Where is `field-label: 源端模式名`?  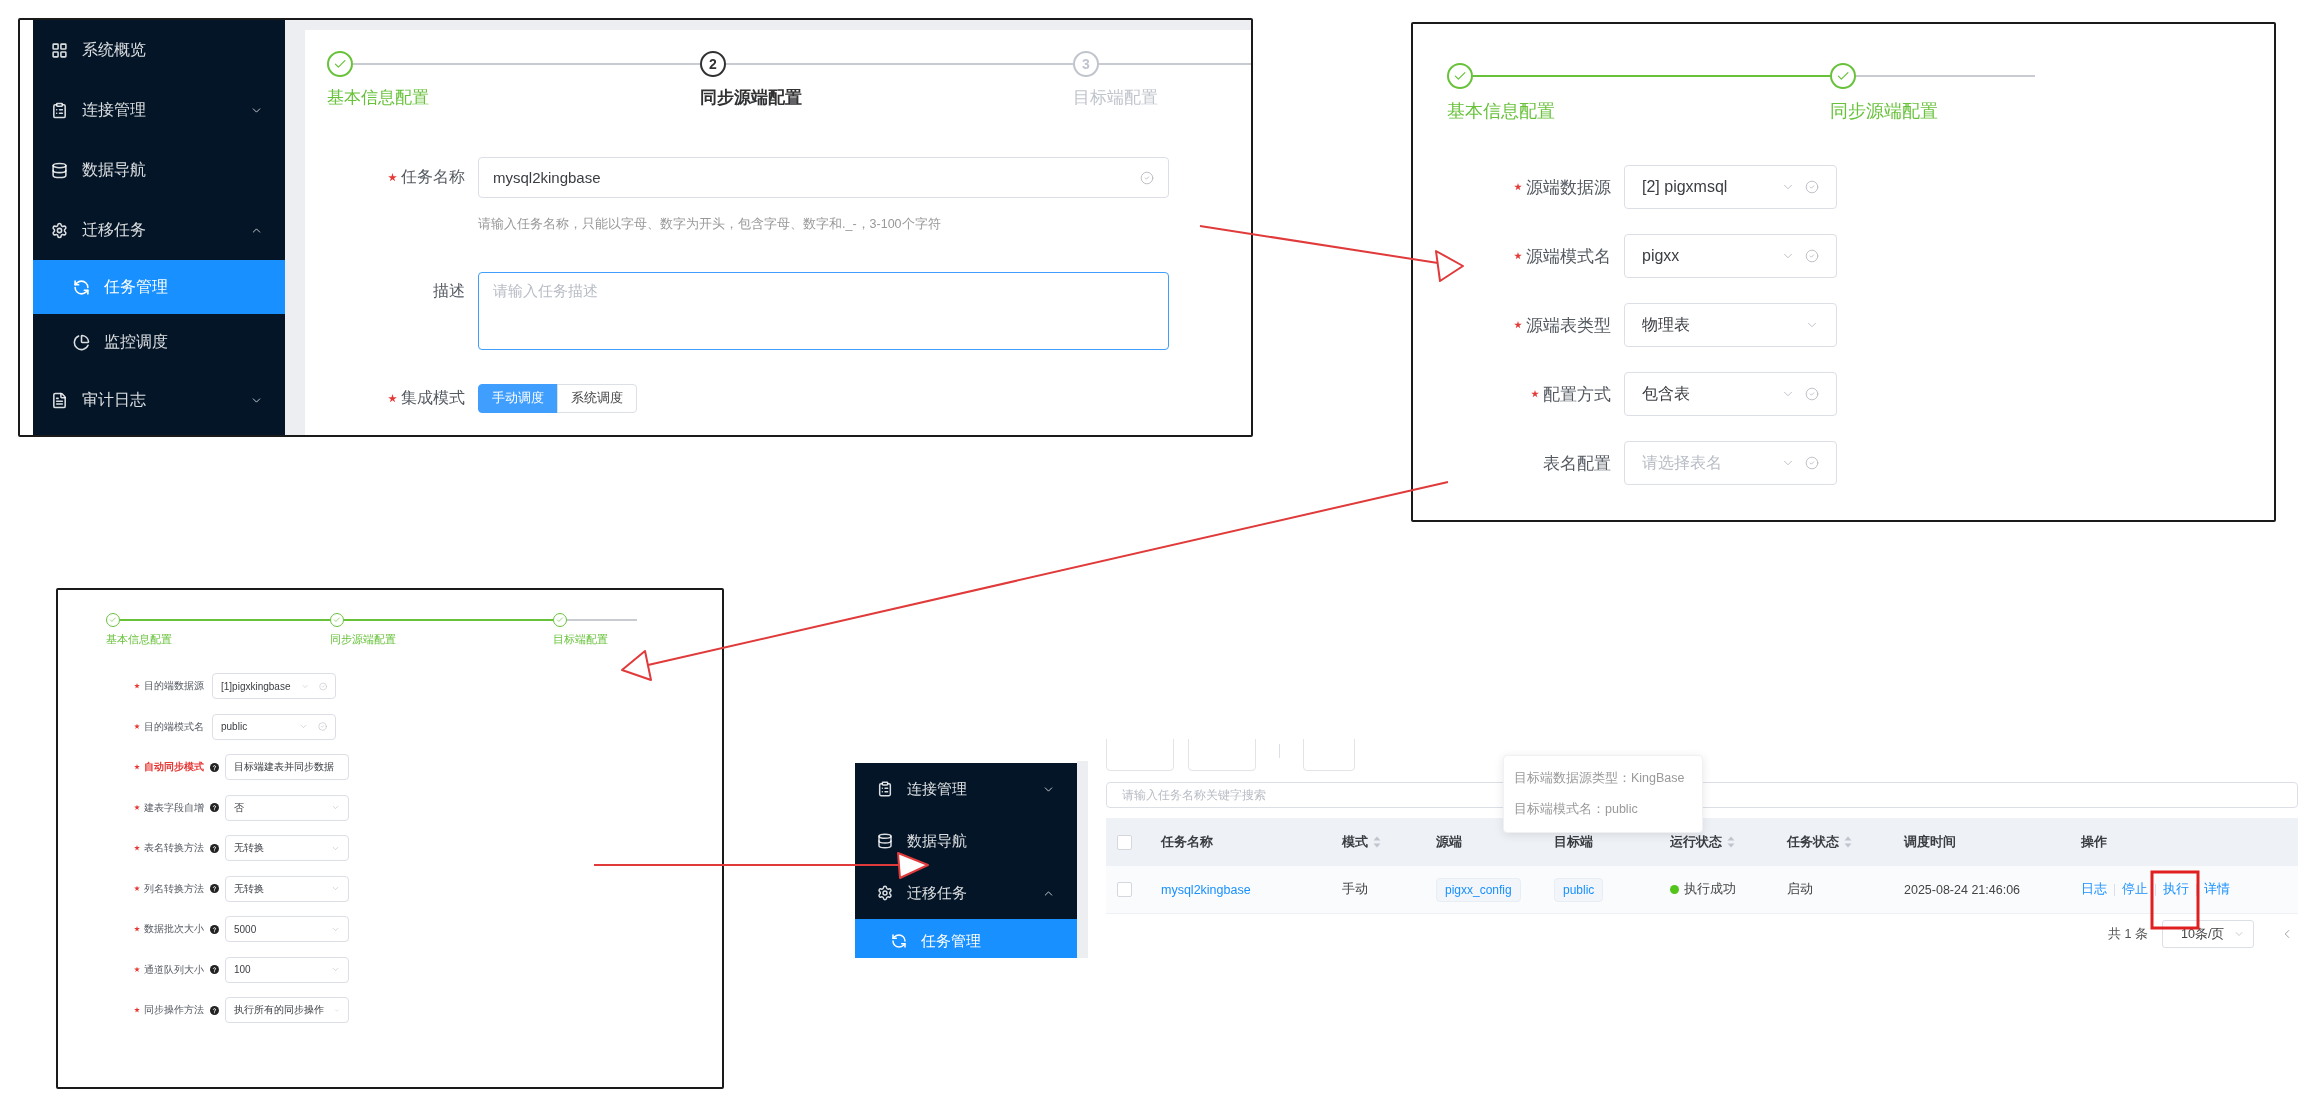 field-label: 源端模式名 is located at coordinates (1562, 256).